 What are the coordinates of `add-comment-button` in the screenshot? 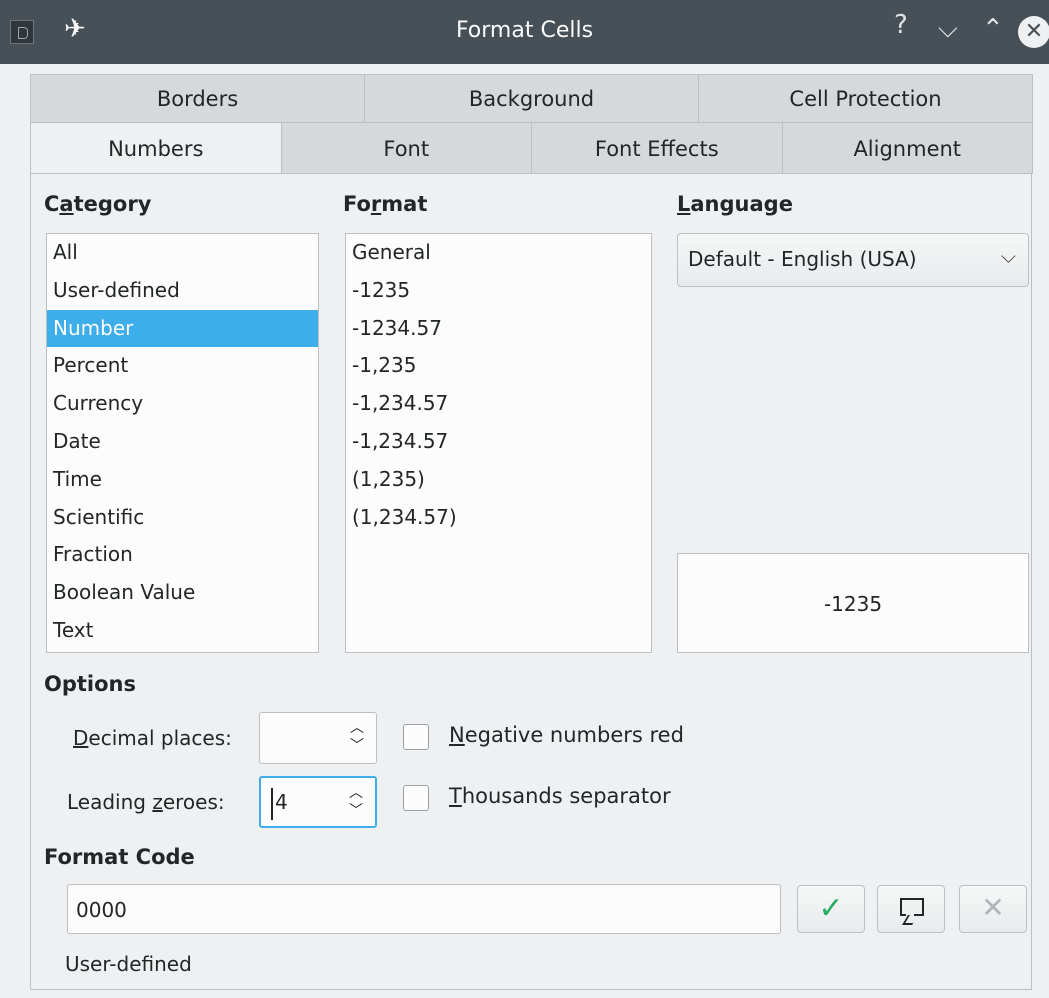 It's located at (911, 909).